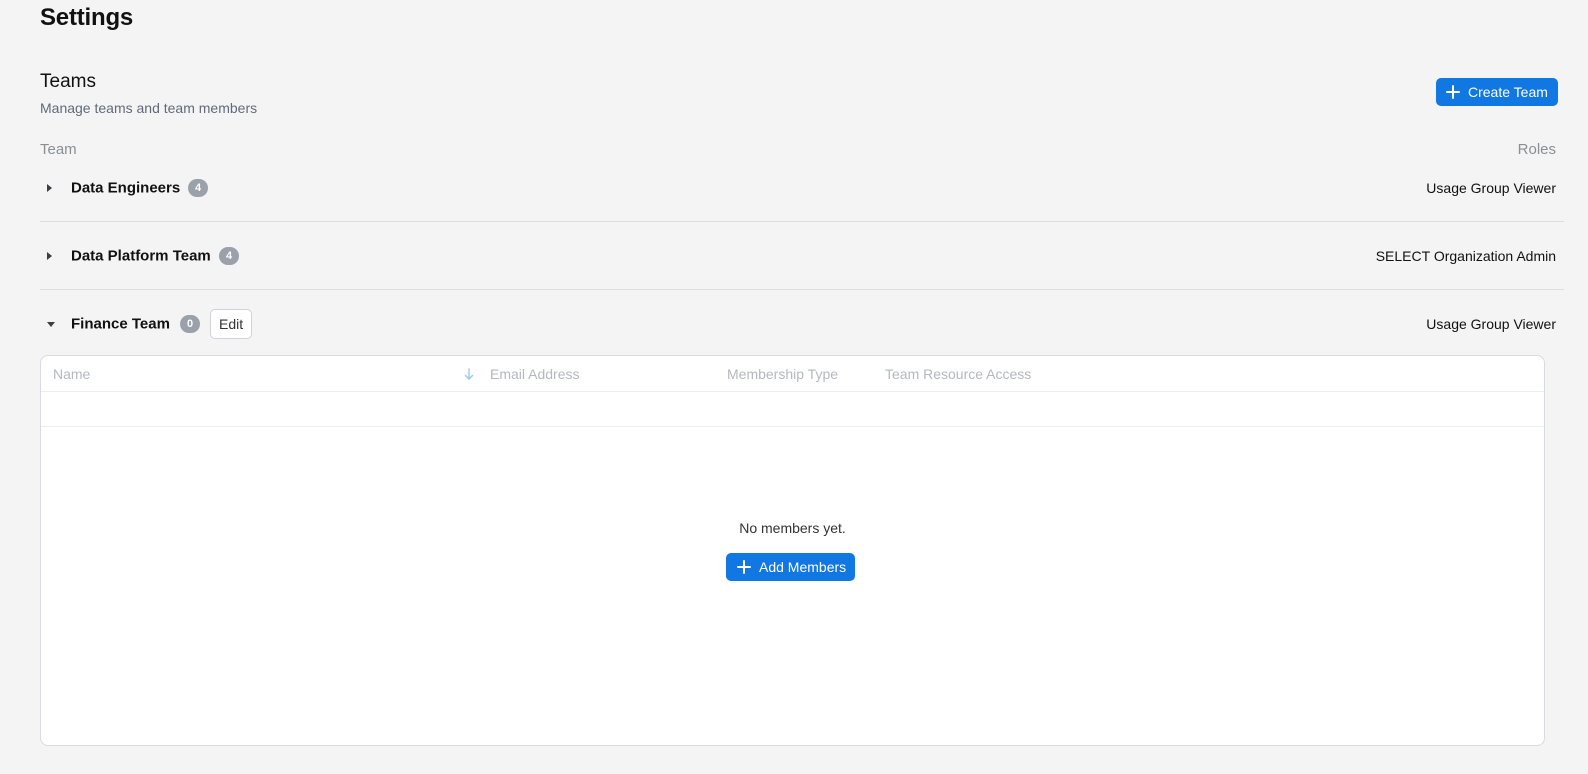  Describe the element at coordinates (803, 567) in the screenshot. I see `add-members-button-label: Add Members` at that location.